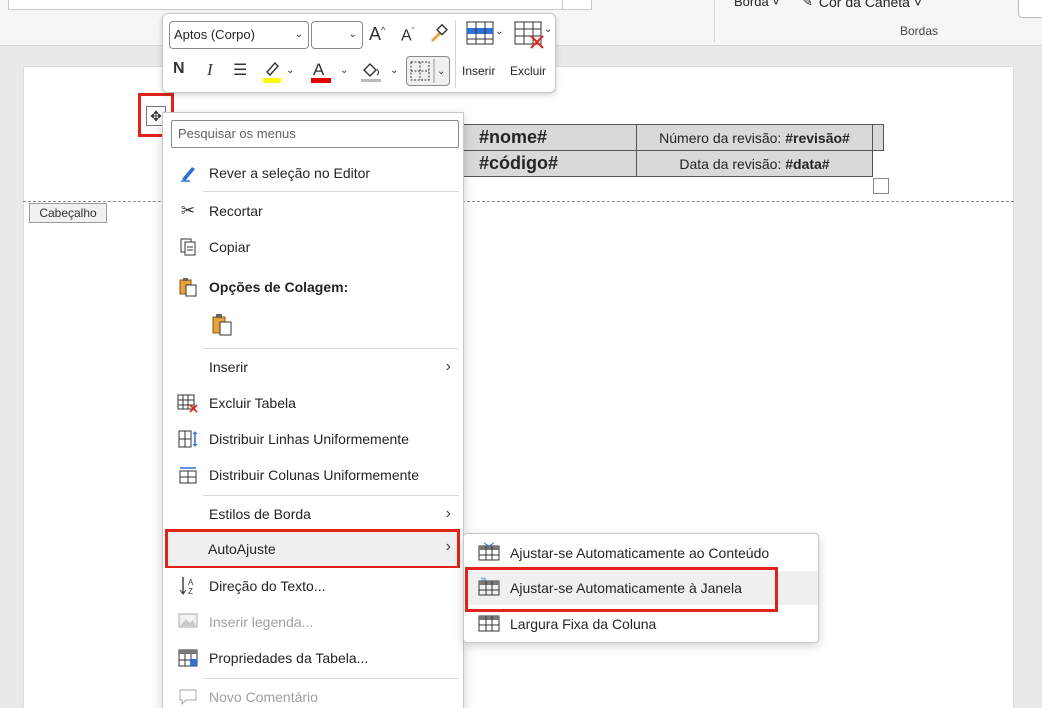 Image resolution: width=1042 pixels, height=708 pixels. Describe the element at coordinates (313, 693) in the screenshot. I see `menu-item-new-comment: Novo Comentário` at that location.